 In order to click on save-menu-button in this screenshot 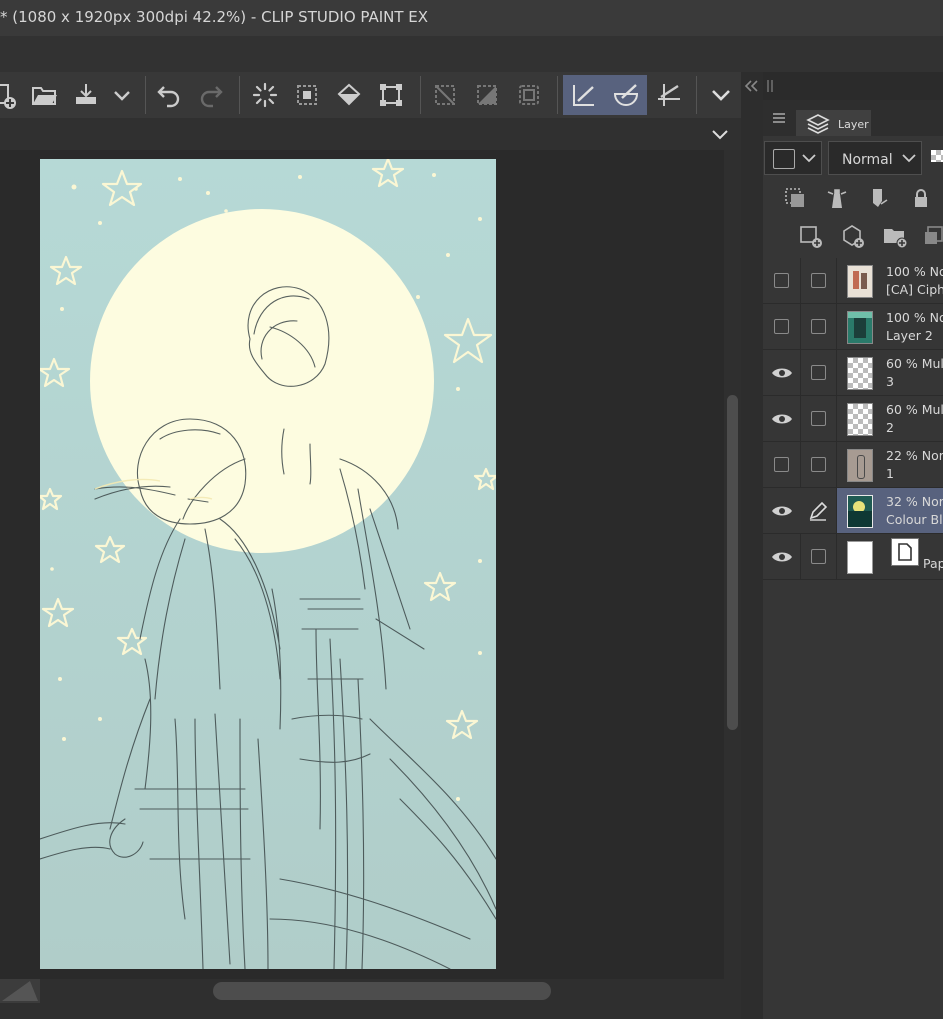, I will do `click(122, 95)`.